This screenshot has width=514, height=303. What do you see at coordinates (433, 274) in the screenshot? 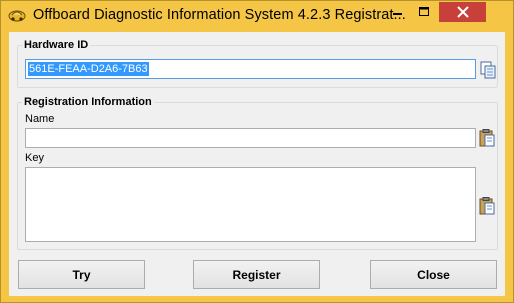
I see `close-button: Close` at bounding box center [433, 274].